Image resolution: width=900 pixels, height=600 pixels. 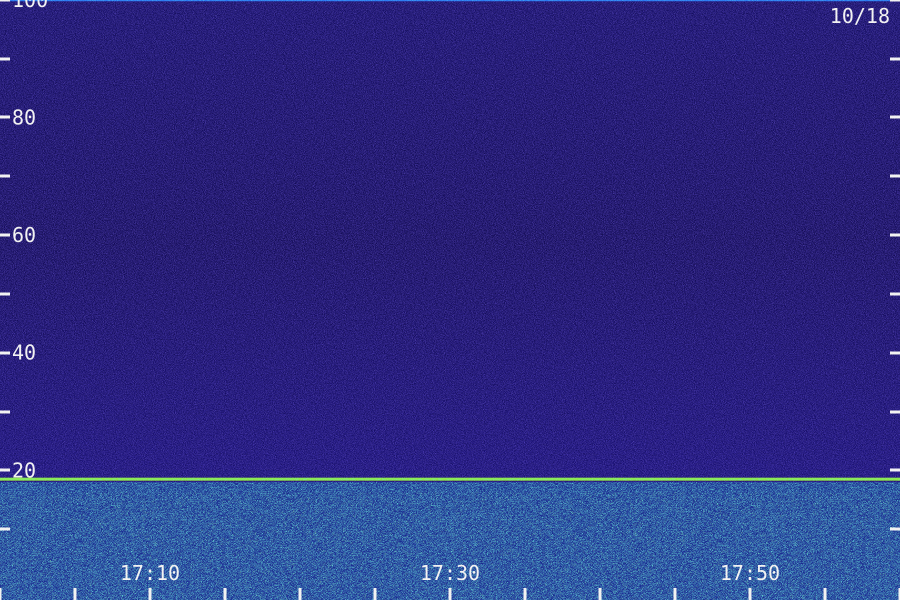 I want to click on x-tick-label: 17:50, so click(x=750, y=573).